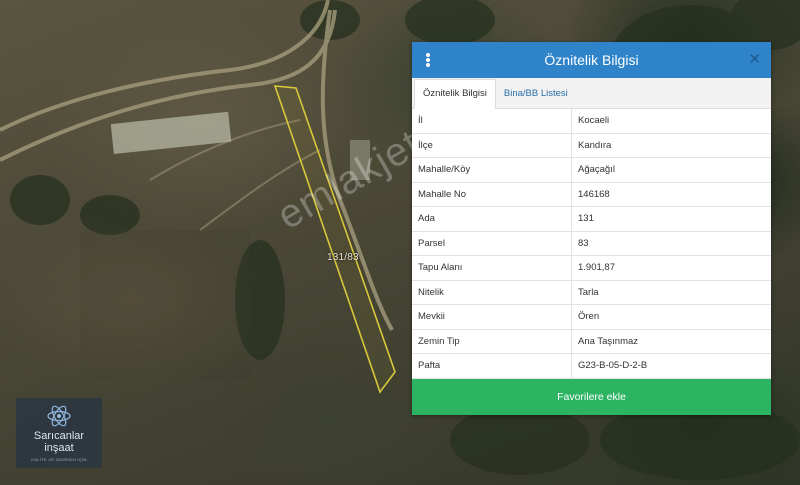 The height and width of the screenshot is (485, 800). Describe the element at coordinates (492, 243) in the screenshot. I see `attribute-key: Parsel` at that location.